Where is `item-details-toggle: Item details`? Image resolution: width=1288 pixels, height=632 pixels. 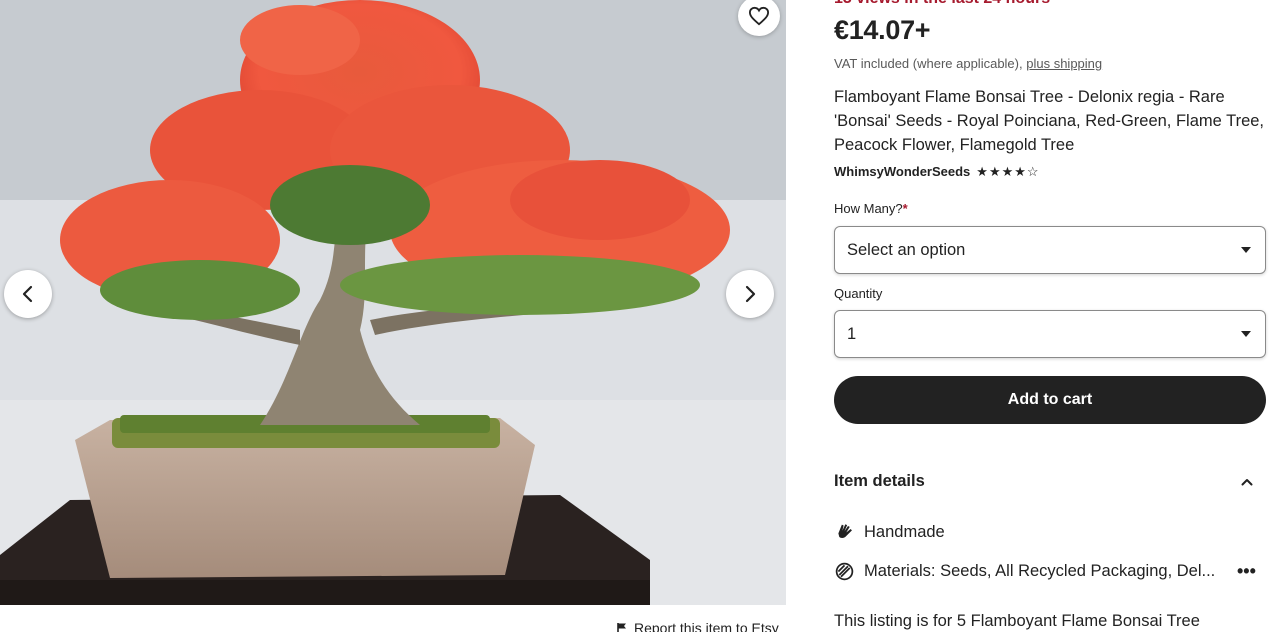
item-details-toggle: Item details is located at coordinates (1050, 481).